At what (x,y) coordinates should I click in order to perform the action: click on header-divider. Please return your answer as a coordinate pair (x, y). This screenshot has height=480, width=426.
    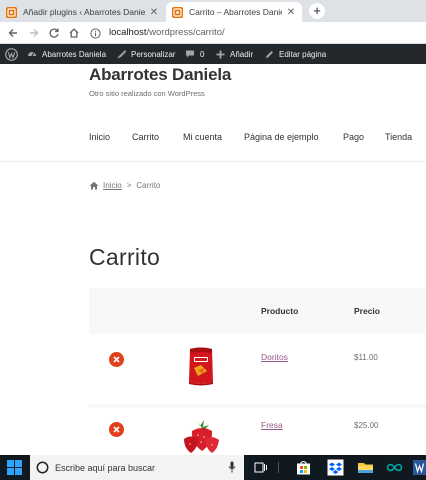
    Looking at the image, I should click on (213, 161).